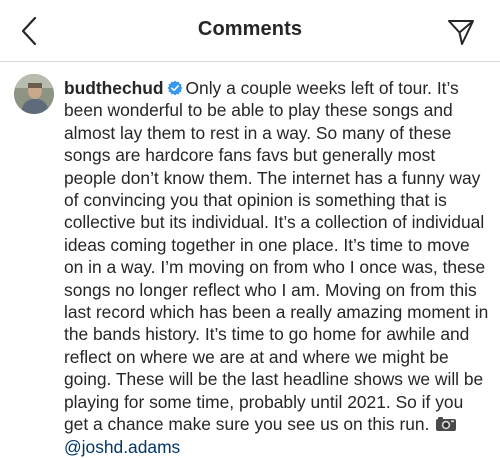  I want to click on mention-link: @joshd.adams, so click(122, 447).